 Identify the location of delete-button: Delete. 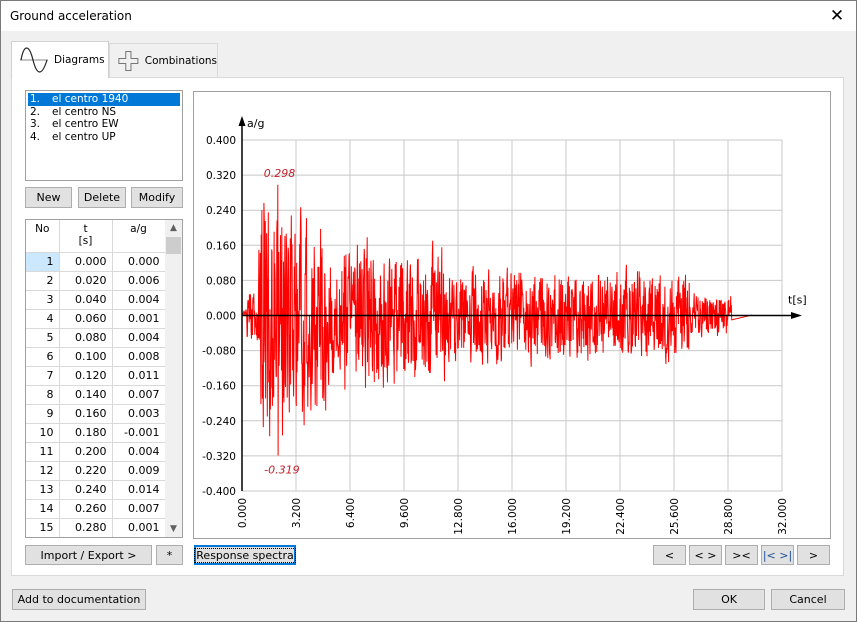
(102, 197).